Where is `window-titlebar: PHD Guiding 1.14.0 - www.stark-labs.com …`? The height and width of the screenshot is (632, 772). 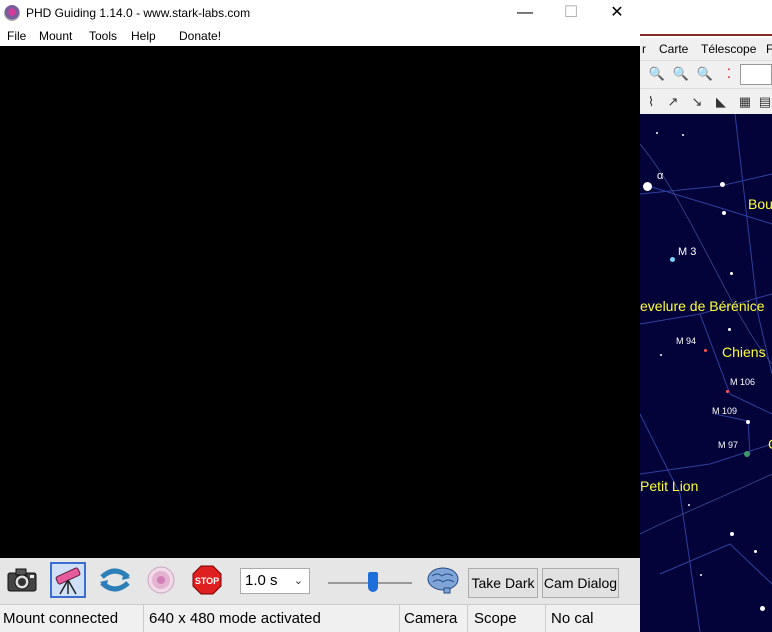 window-titlebar: PHD Guiding 1.14.0 - www.stark-labs.com … is located at coordinates (320, 13).